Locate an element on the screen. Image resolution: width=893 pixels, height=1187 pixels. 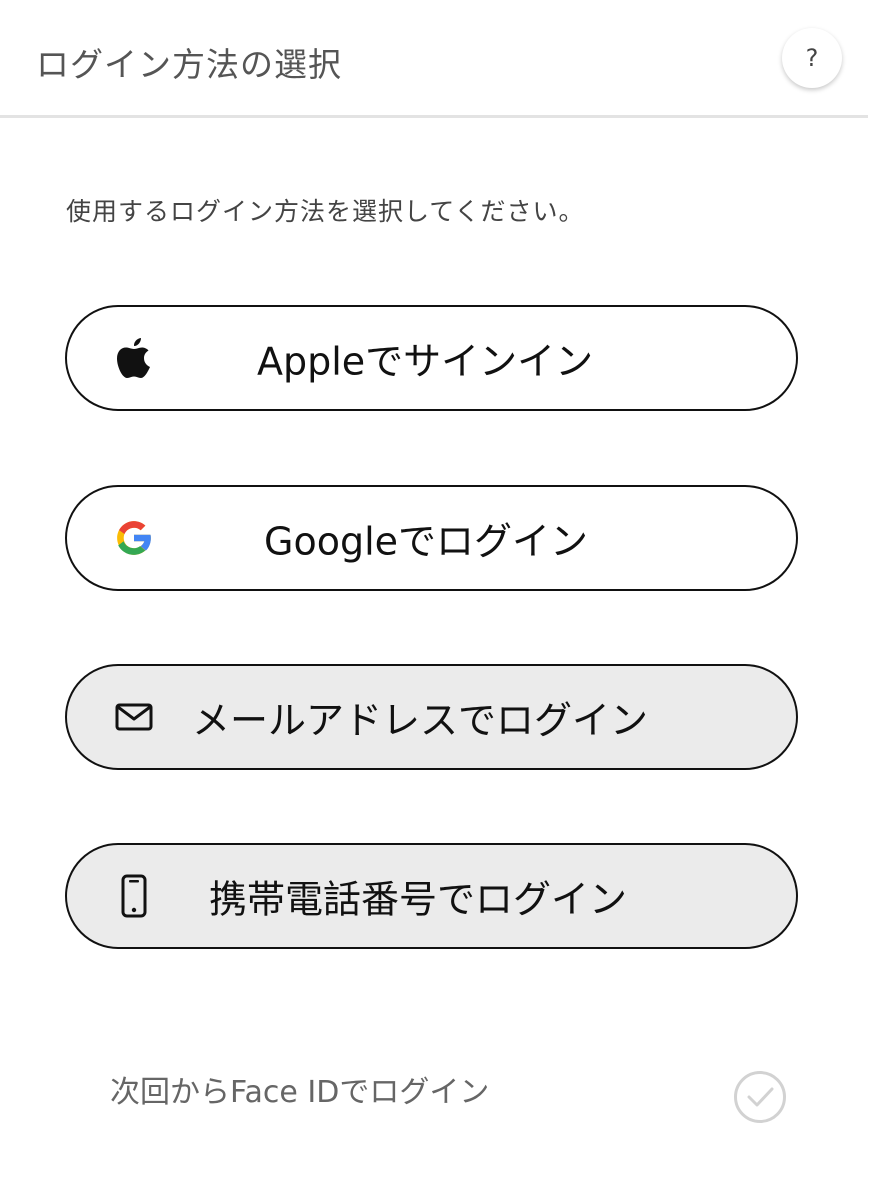
google-login-label: Googleでログイン is located at coordinates (426, 541).